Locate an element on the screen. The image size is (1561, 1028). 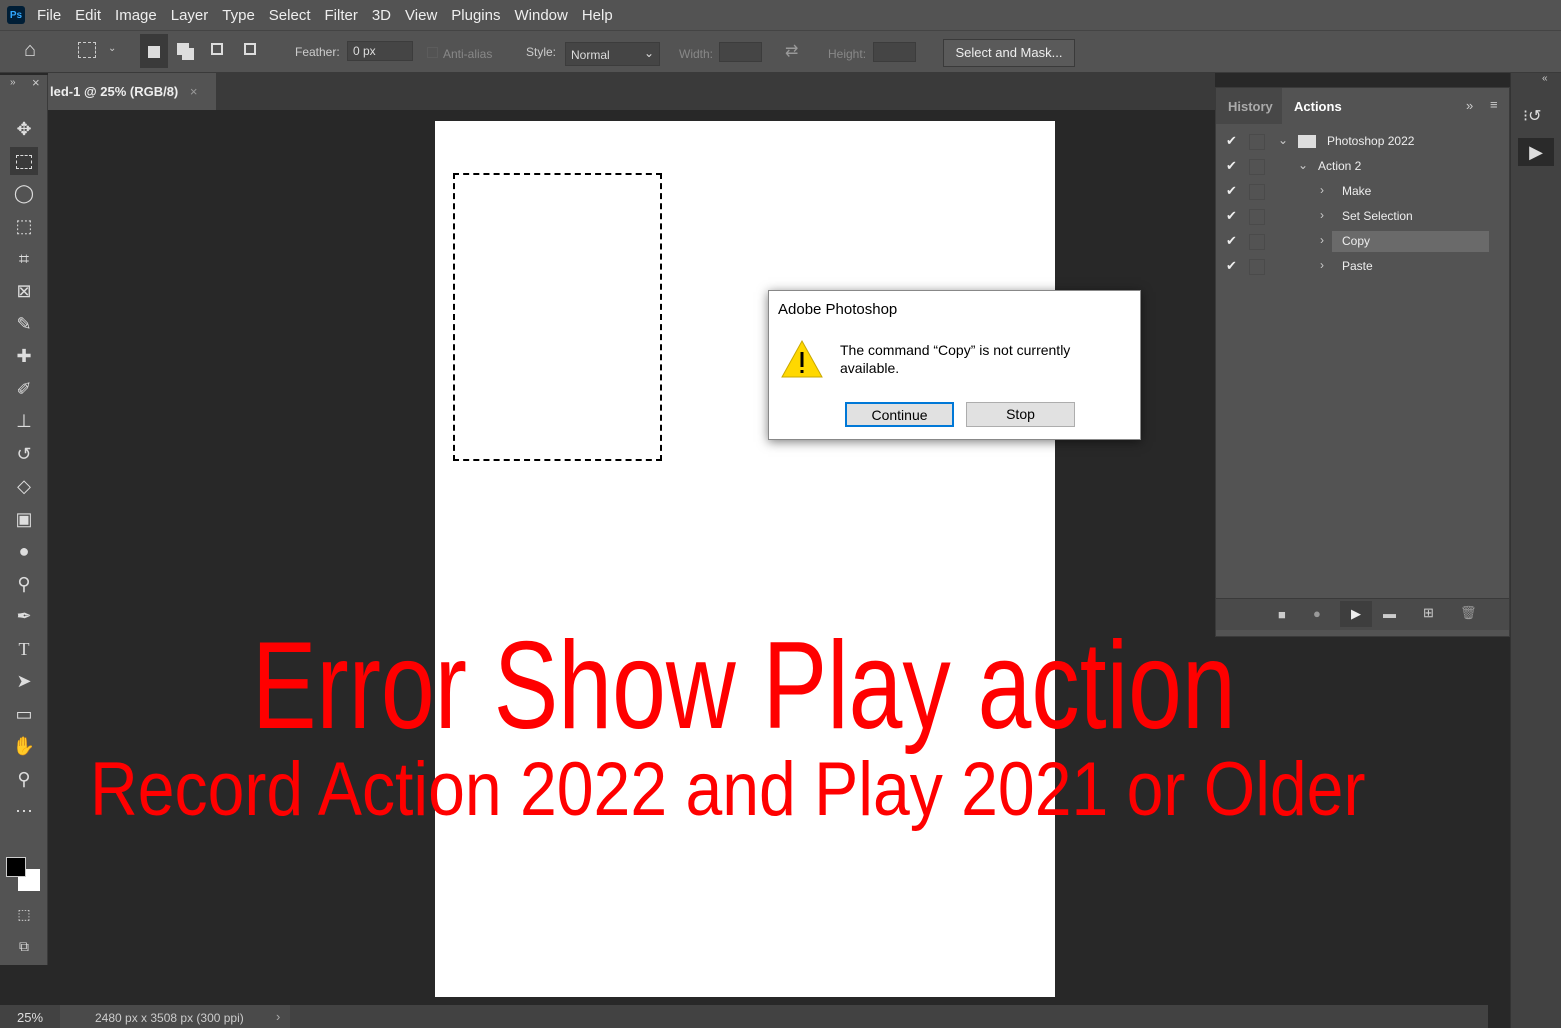
swap-icon: ⇄ is located at coordinates (791, 51).